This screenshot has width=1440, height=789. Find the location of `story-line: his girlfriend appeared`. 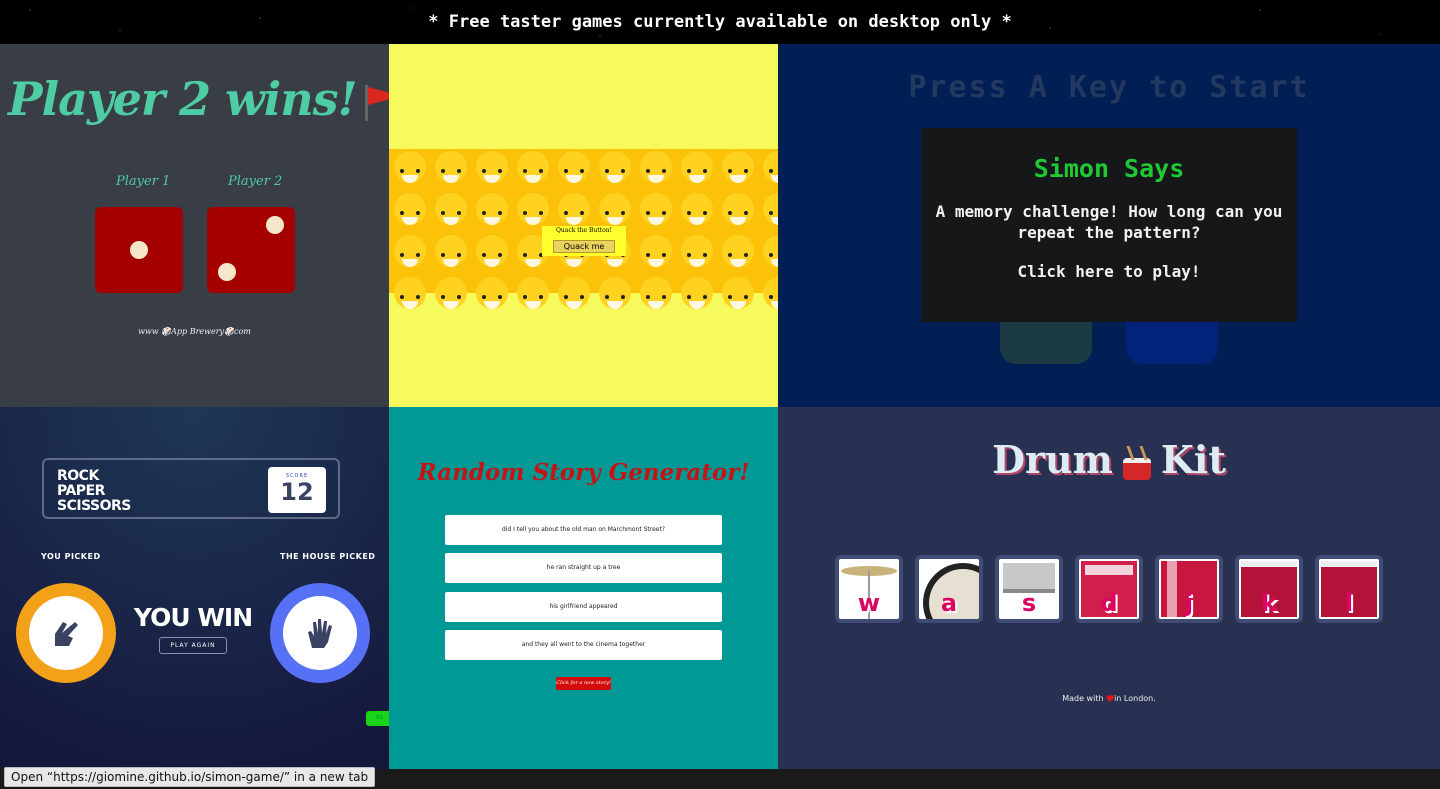

story-line: his girlfriend appeared is located at coordinates (583, 607).